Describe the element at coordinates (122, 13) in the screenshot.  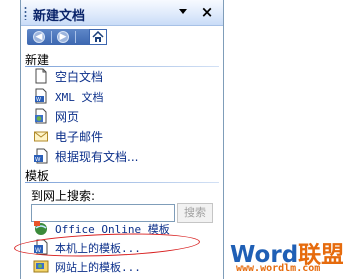
I see `task-pane-titlebar: 新建文档 ×` at that location.